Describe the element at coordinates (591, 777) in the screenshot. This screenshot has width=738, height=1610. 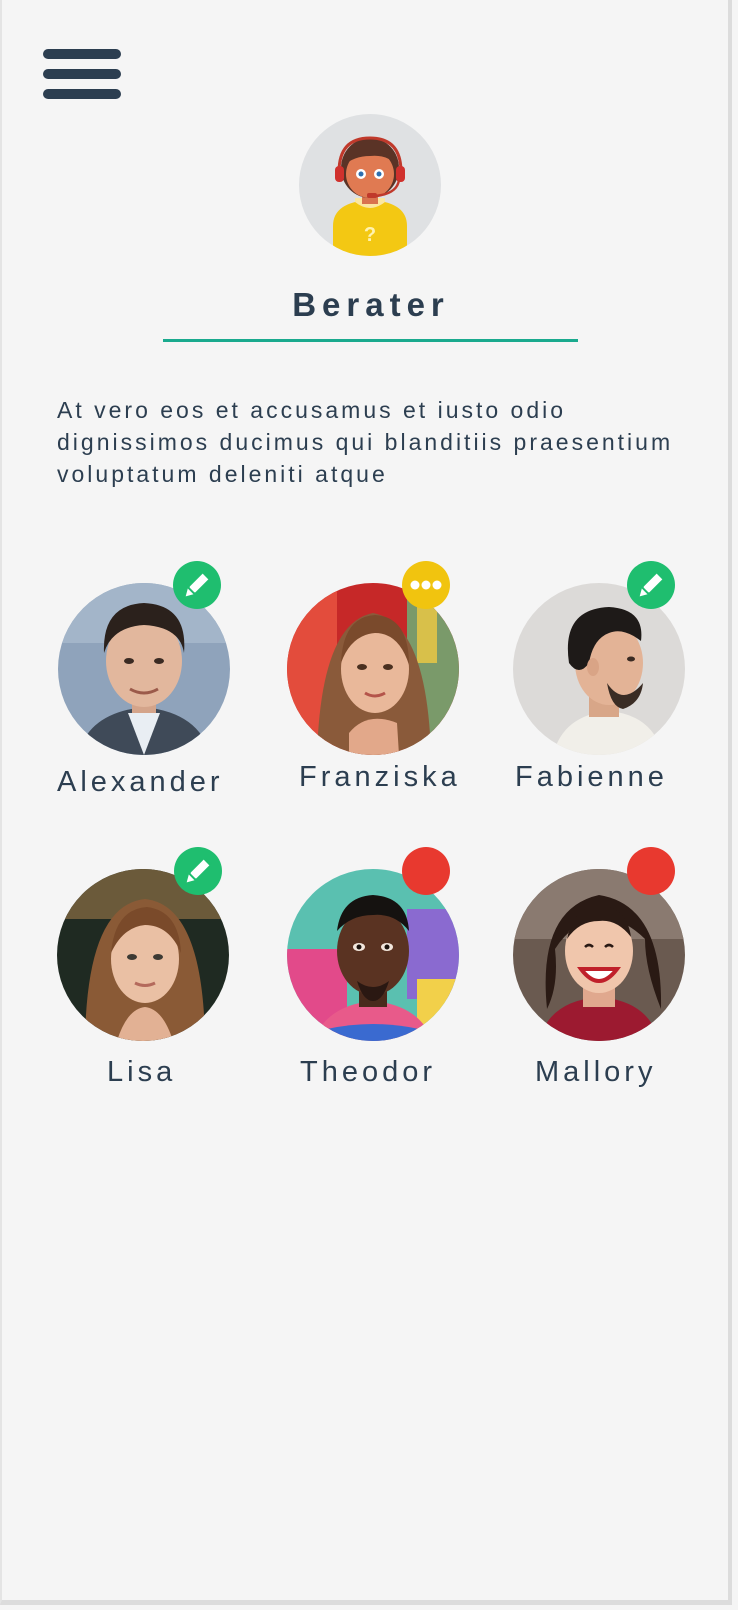
I see `person-name: Fabienne` at that location.